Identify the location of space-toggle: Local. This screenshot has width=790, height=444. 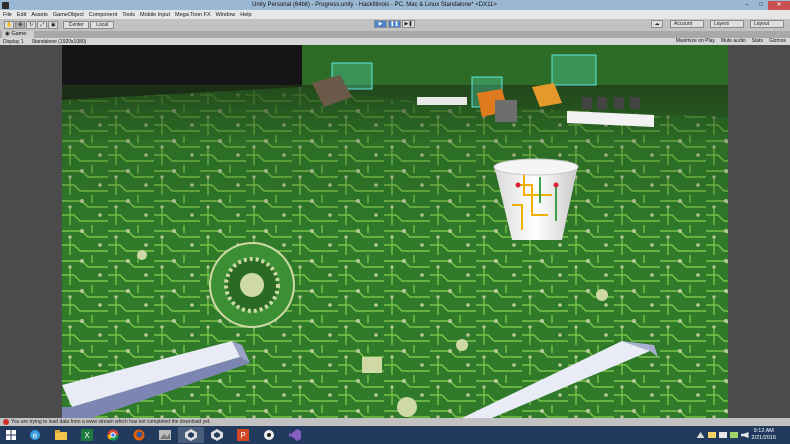
(102, 25).